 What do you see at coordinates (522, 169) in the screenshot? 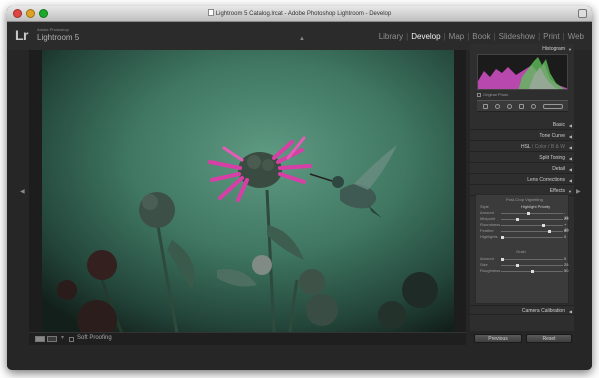
I see `section-detail: Detail ◀` at bounding box center [522, 169].